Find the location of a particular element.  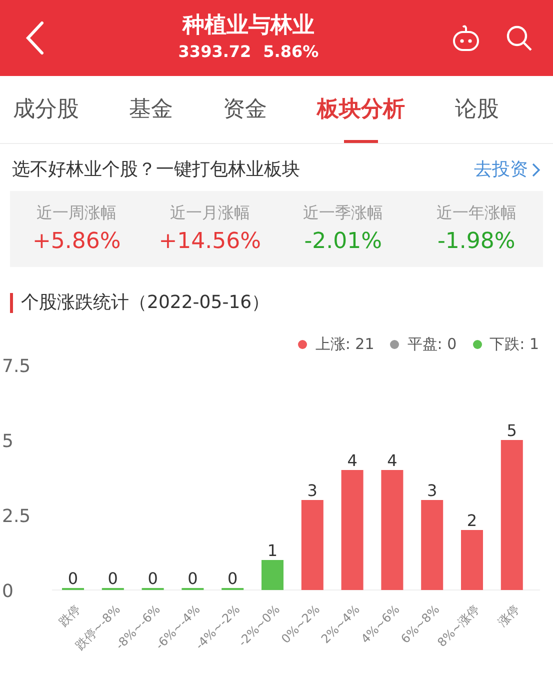

return-label: 近一周涨幅 is located at coordinates (76, 213).